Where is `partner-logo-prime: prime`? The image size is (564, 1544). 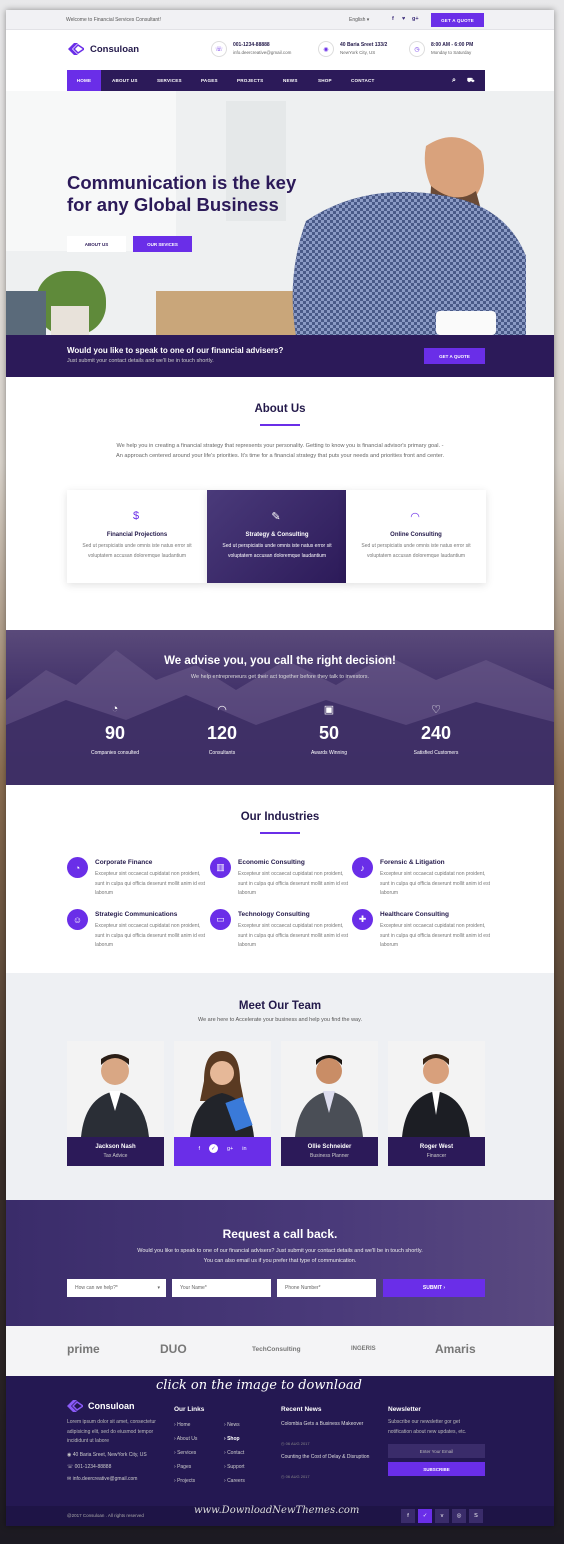
partner-logo-prime: prime is located at coordinates (83, 1349).